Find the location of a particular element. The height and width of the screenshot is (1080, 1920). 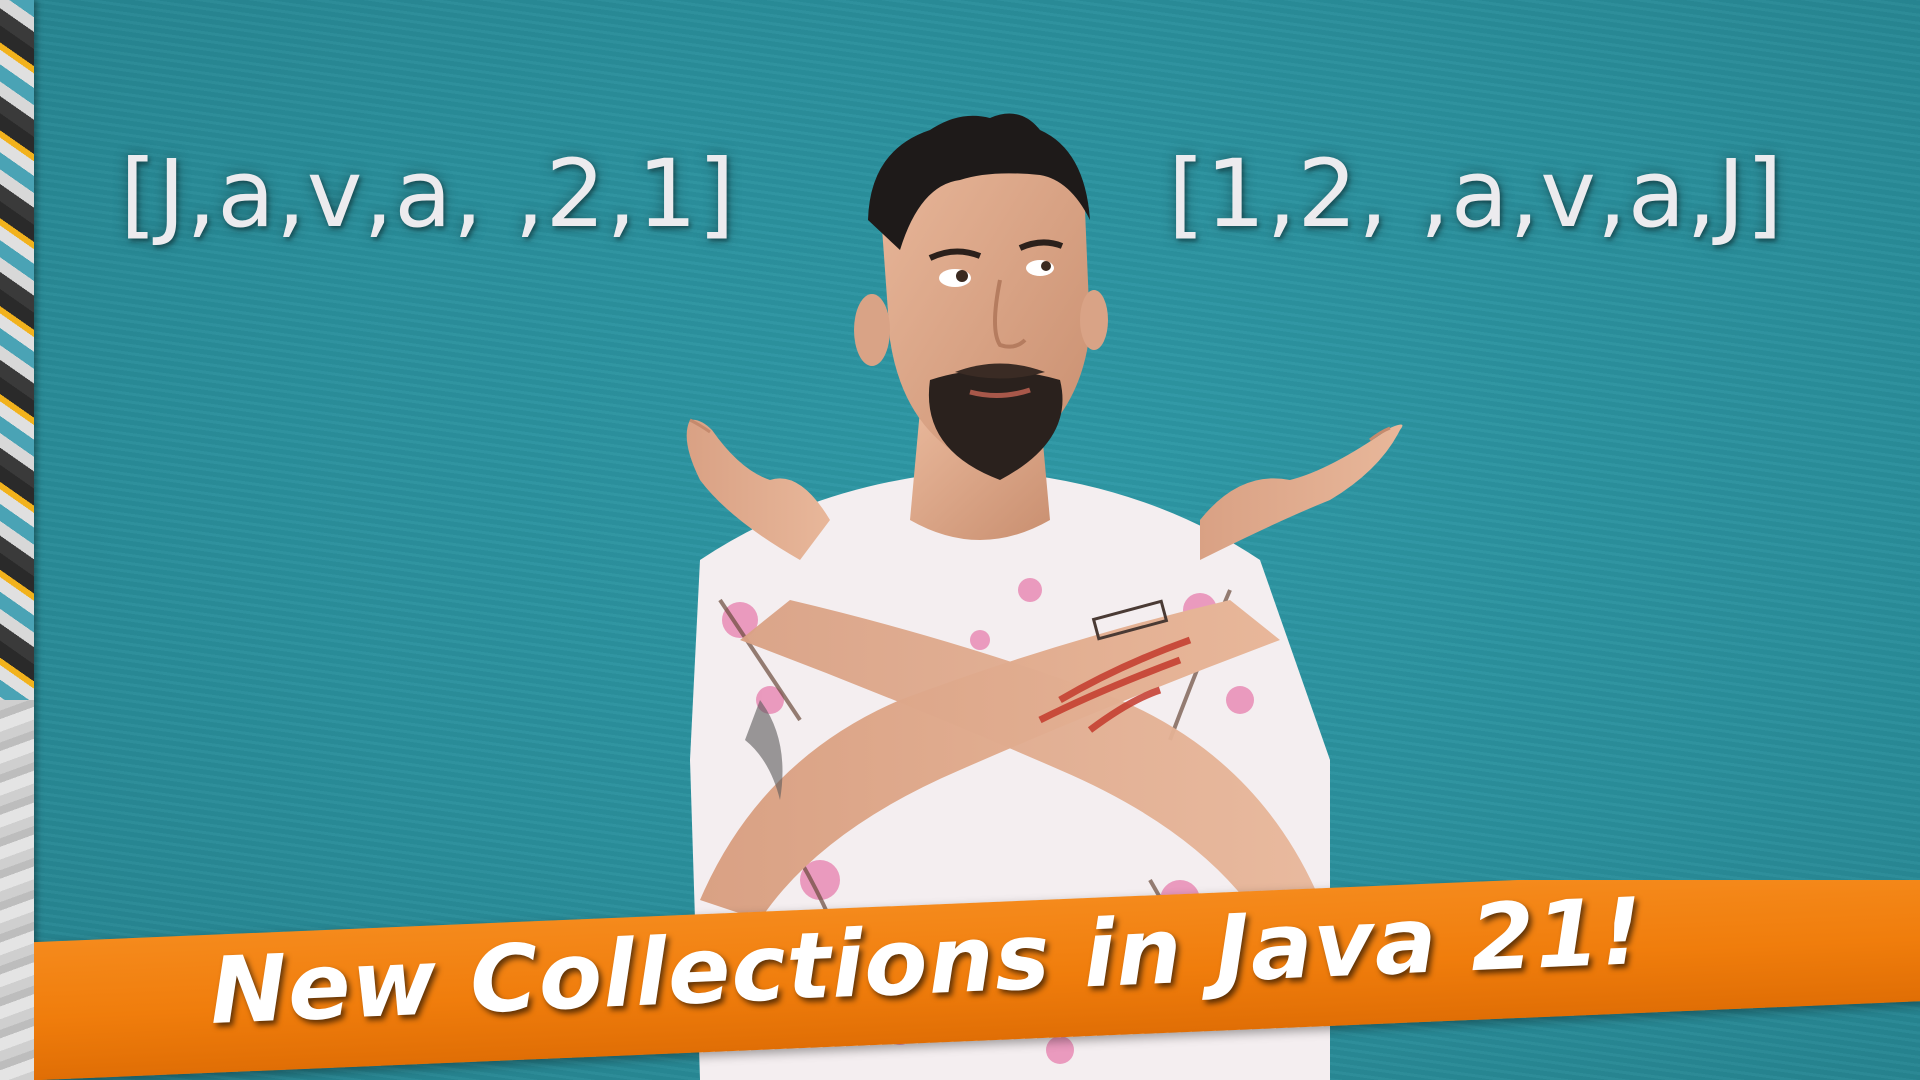

head is located at coordinates (981, 296).